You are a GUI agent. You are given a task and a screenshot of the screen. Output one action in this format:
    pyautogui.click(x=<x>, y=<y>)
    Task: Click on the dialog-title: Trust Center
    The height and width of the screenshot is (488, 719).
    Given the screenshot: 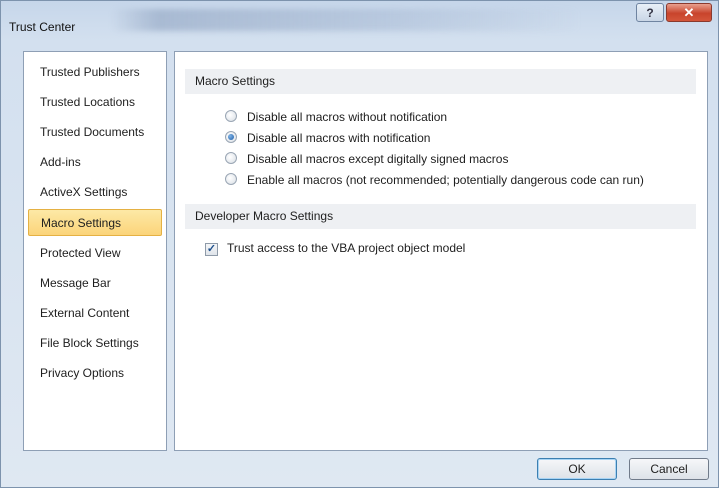 What is the action you would take?
    pyautogui.click(x=42, y=27)
    